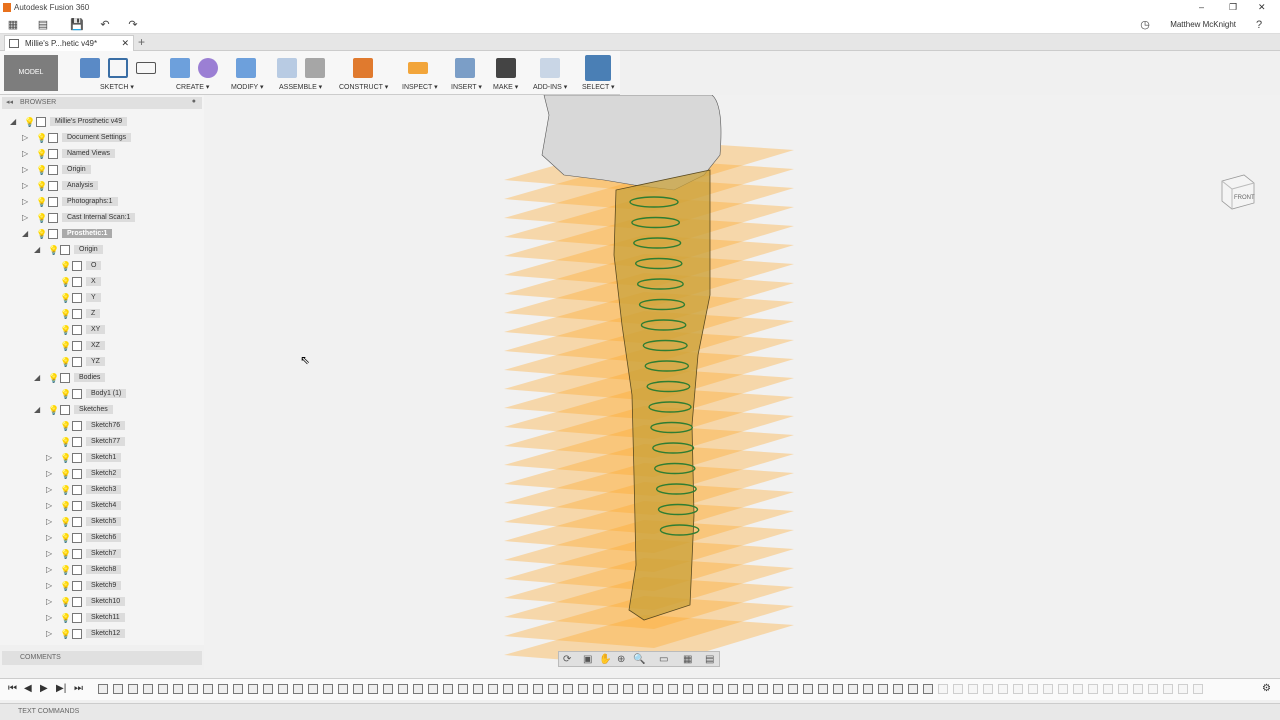  I want to click on timeline-settings-icon: ⚙, so click(1266, 688).